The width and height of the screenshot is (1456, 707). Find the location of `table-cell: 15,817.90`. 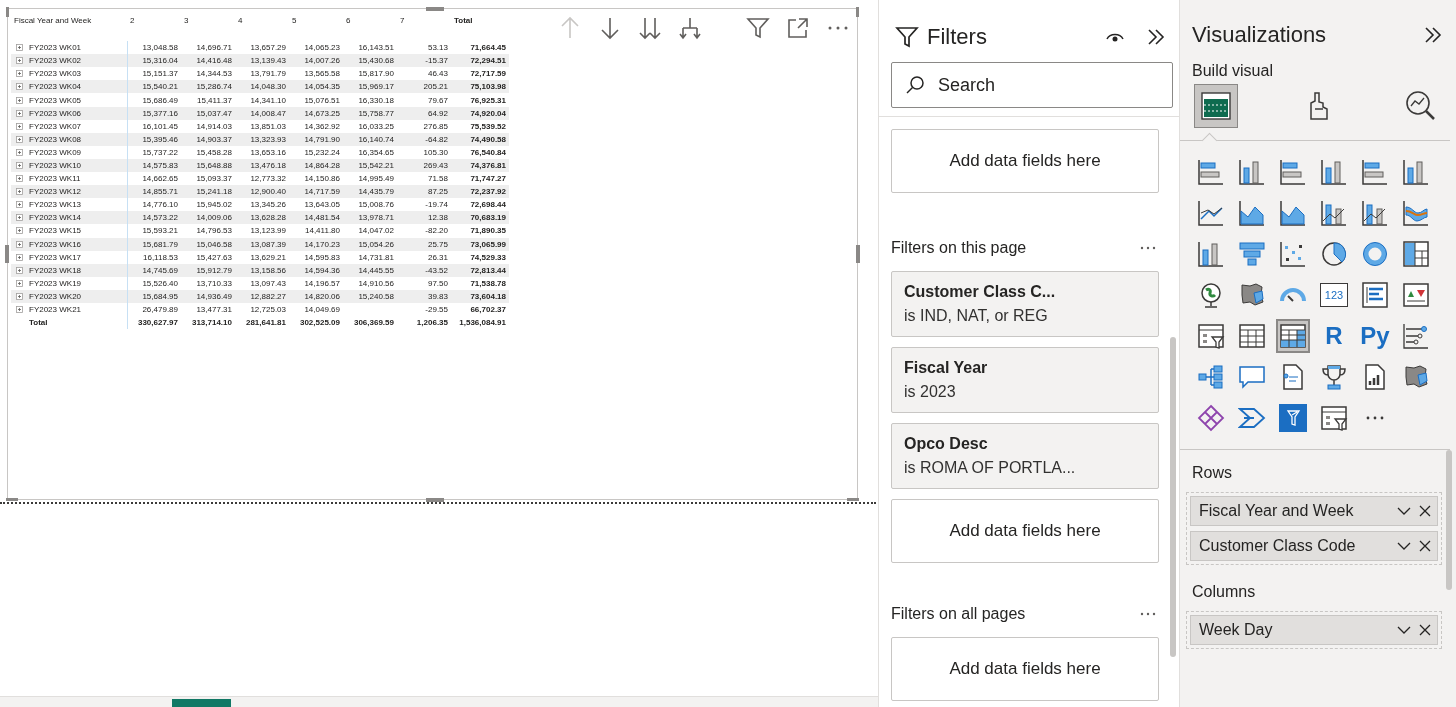

table-cell: 15,817.90 is located at coordinates (376, 74).